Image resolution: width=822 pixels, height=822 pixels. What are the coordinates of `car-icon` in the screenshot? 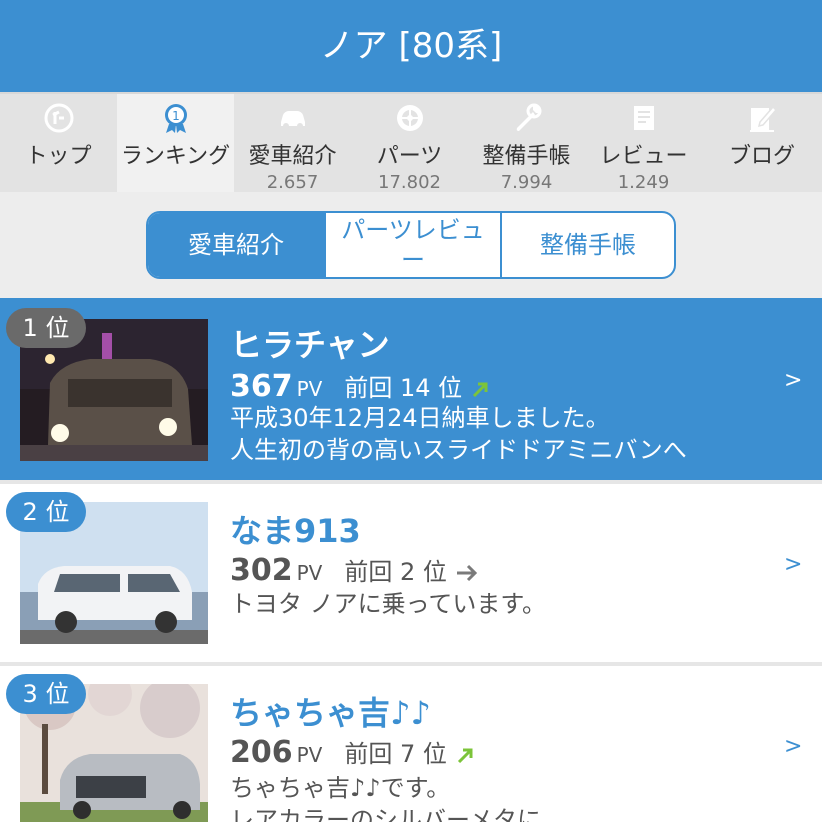 It's located at (292, 120).